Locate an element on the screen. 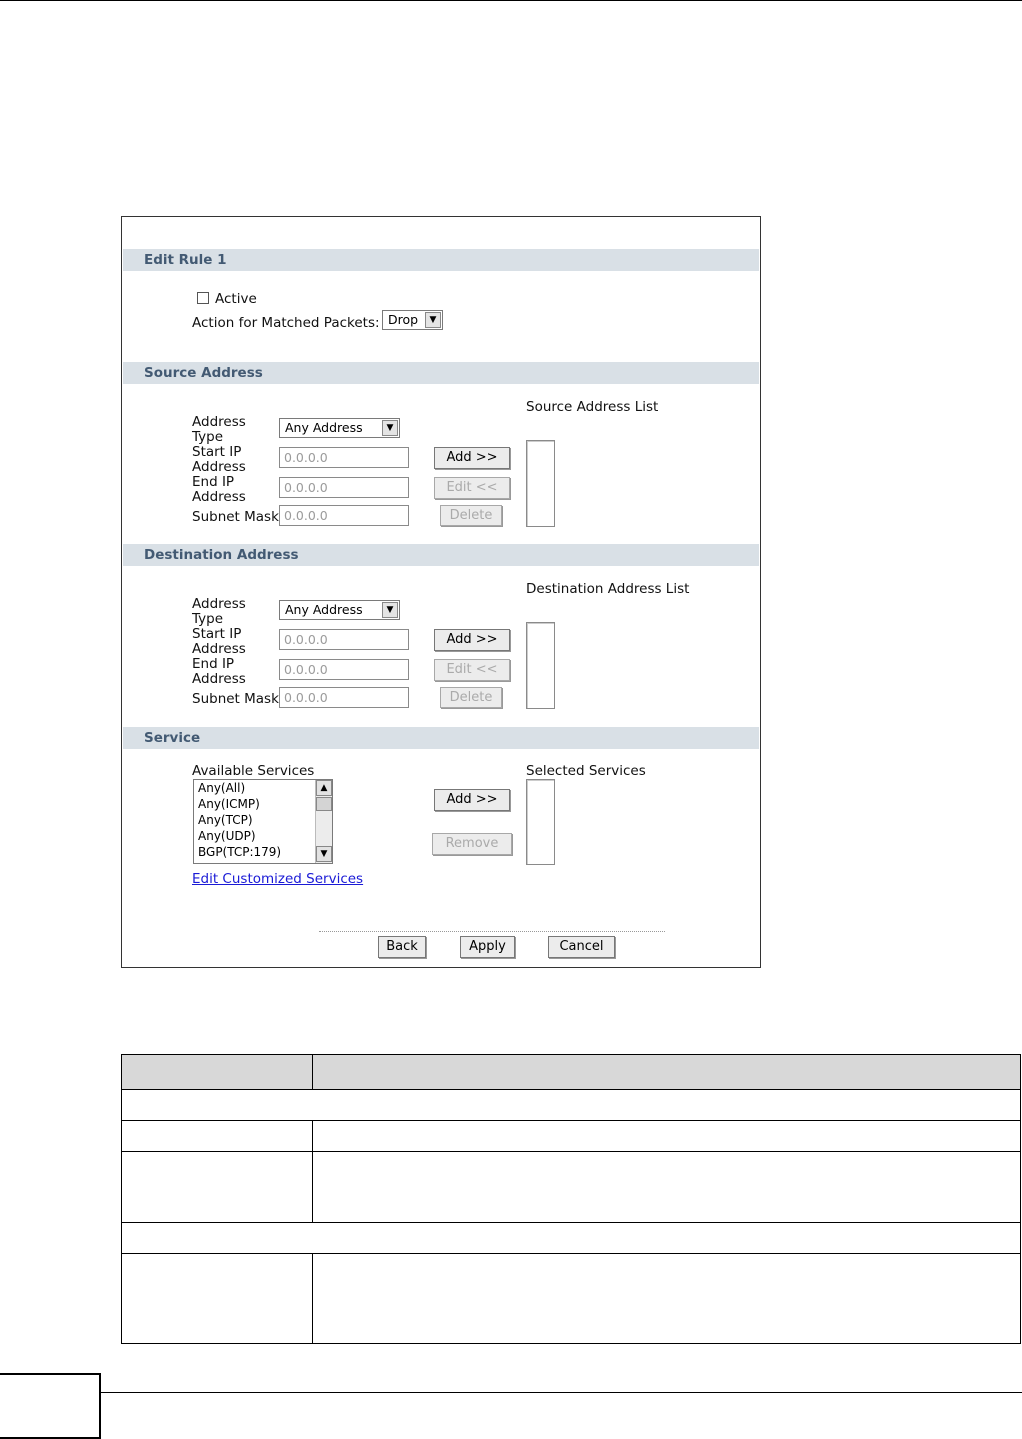 This screenshot has height=1439, width=1022. destination-address-type-label: Address Type is located at coordinates (219, 611).